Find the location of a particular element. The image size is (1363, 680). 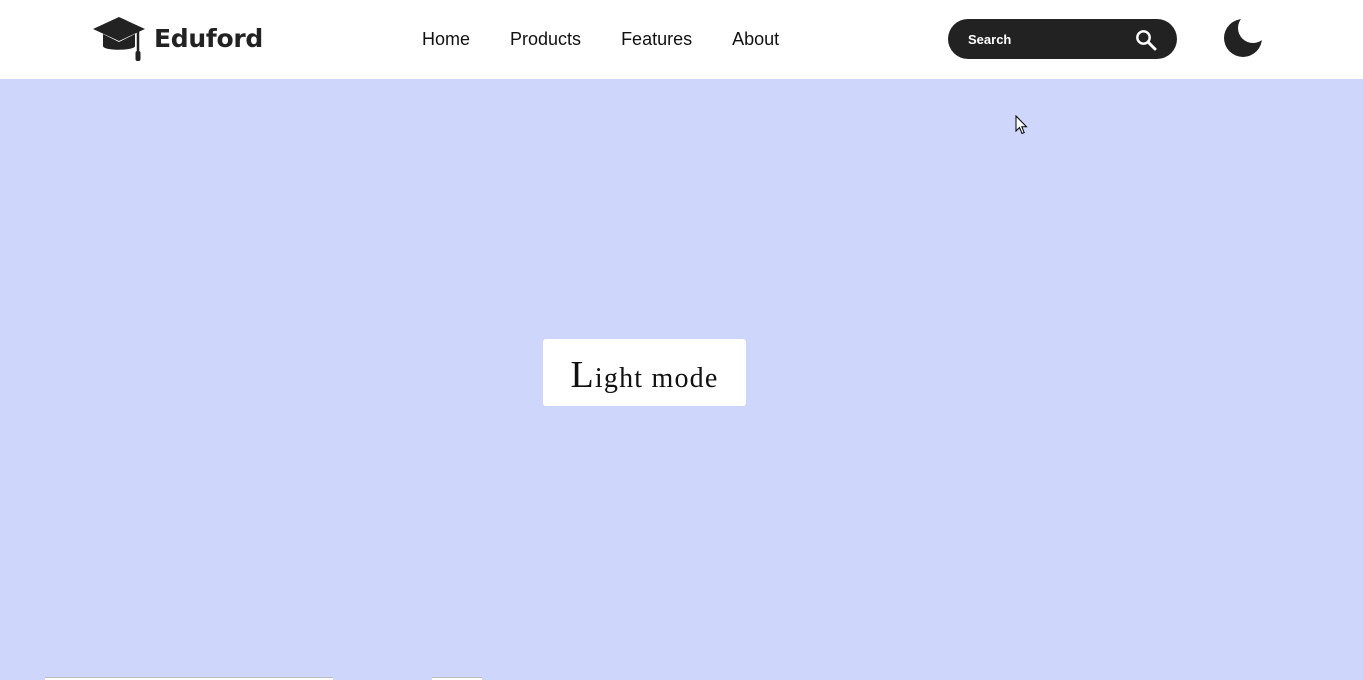

brand-logo: Eduford is located at coordinates (177, 39).